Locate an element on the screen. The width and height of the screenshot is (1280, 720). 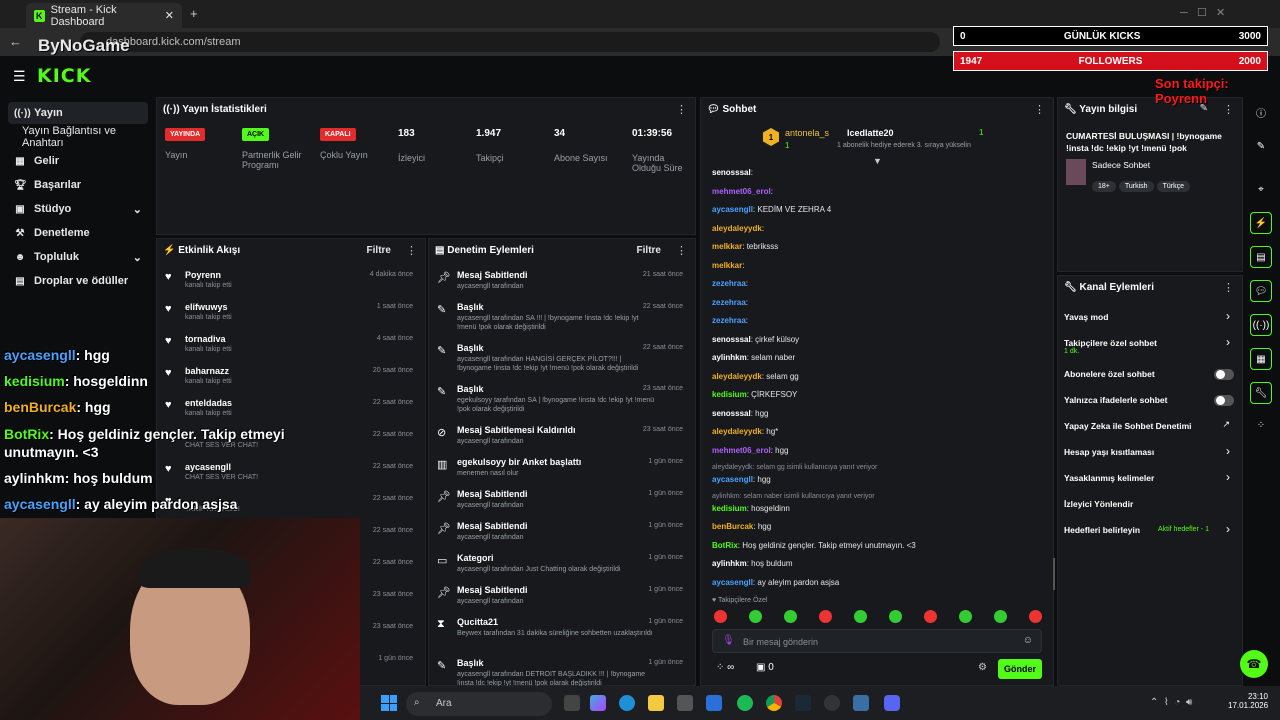
wrench-icon: 🔧︎ is located at coordinates (1261, 393).